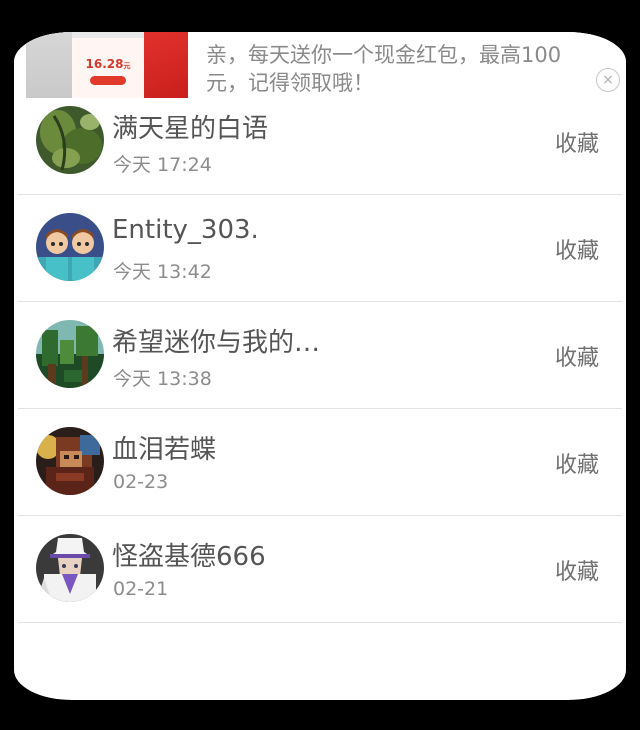  I want to click on twins-avatar-icon, so click(70, 247).